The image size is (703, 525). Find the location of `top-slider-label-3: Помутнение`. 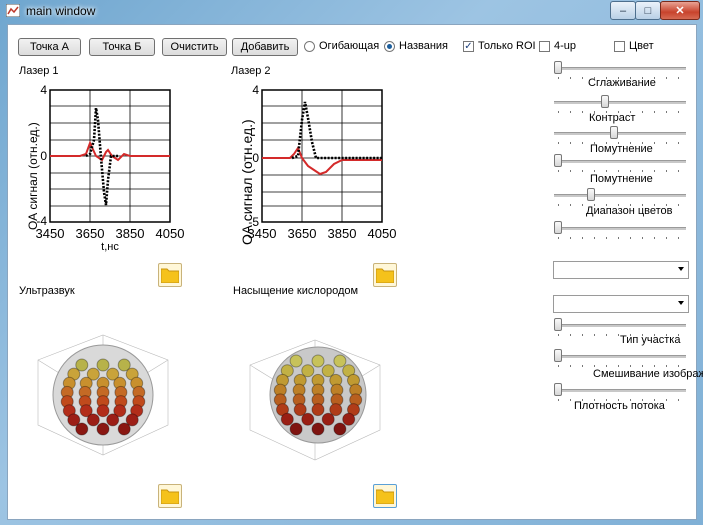

top-slider-label-3: Помутнение is located at coordinates (621, 179).